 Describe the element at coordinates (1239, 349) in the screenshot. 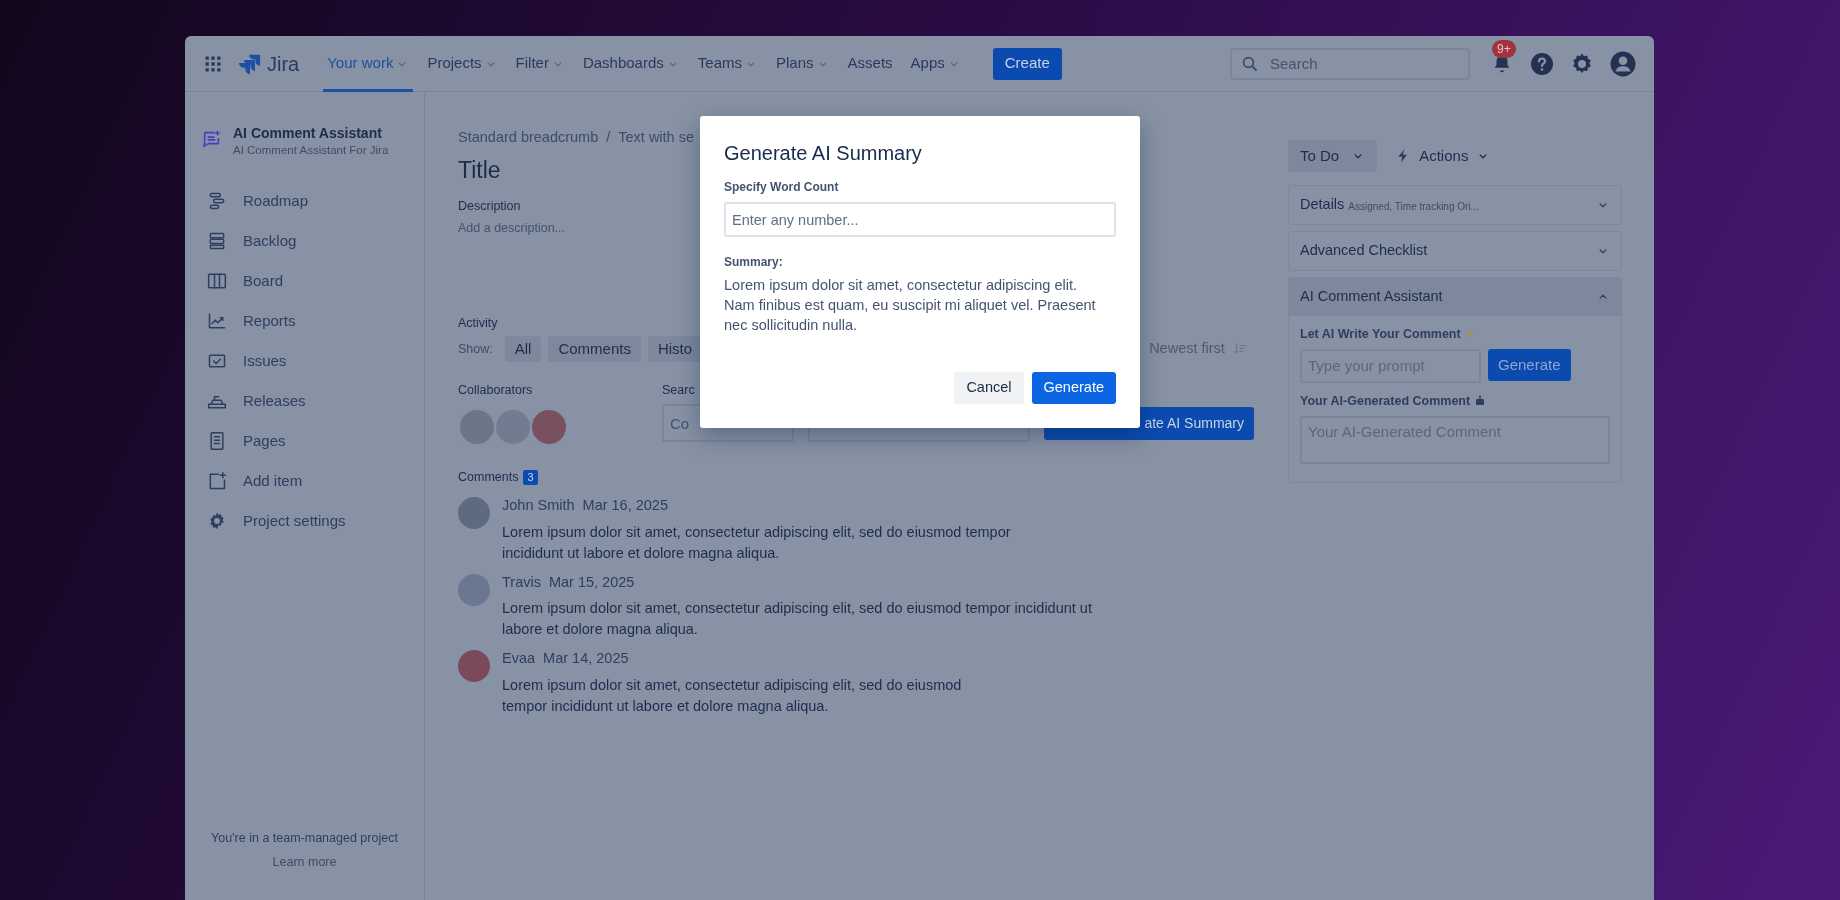

I see `sort-icon` at that location.